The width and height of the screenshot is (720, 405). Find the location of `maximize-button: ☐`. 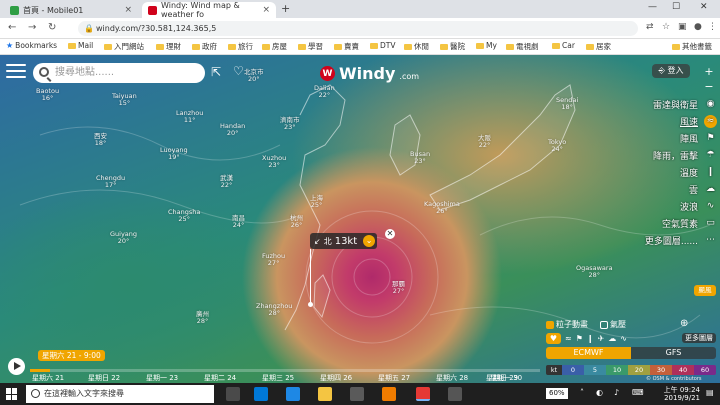

maximize-button: ☐ is located at coordinates (676, 7).